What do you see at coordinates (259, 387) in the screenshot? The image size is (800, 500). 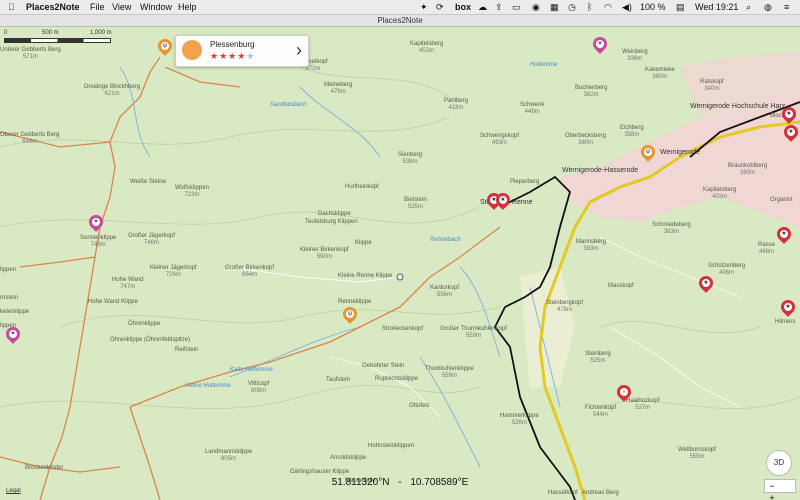 I see `map-label: Vitticopf 608m` at bounding box center [259, 387].